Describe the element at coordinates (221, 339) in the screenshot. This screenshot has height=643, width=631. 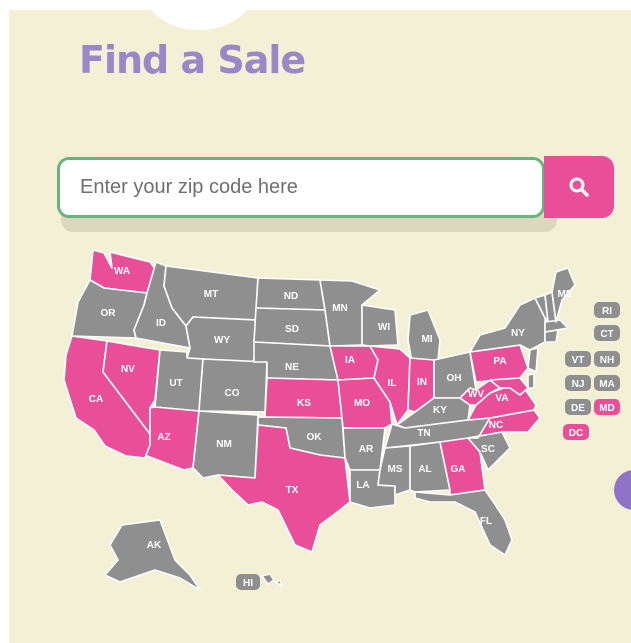
I see `state-WY` at that location.